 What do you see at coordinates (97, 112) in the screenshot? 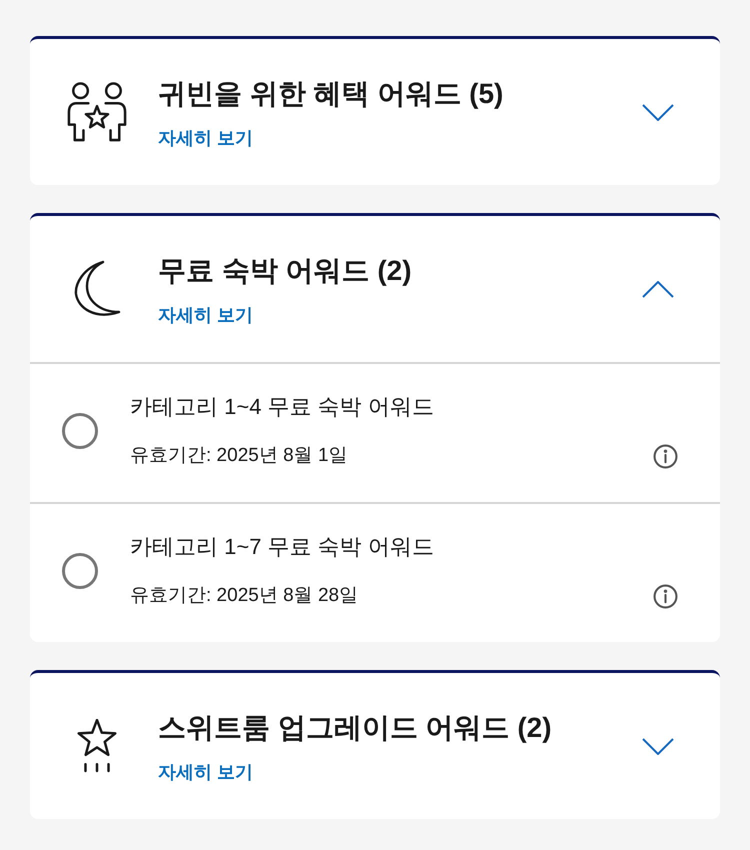
I see `people-with-star-icon` at bounding box center [97, 112].